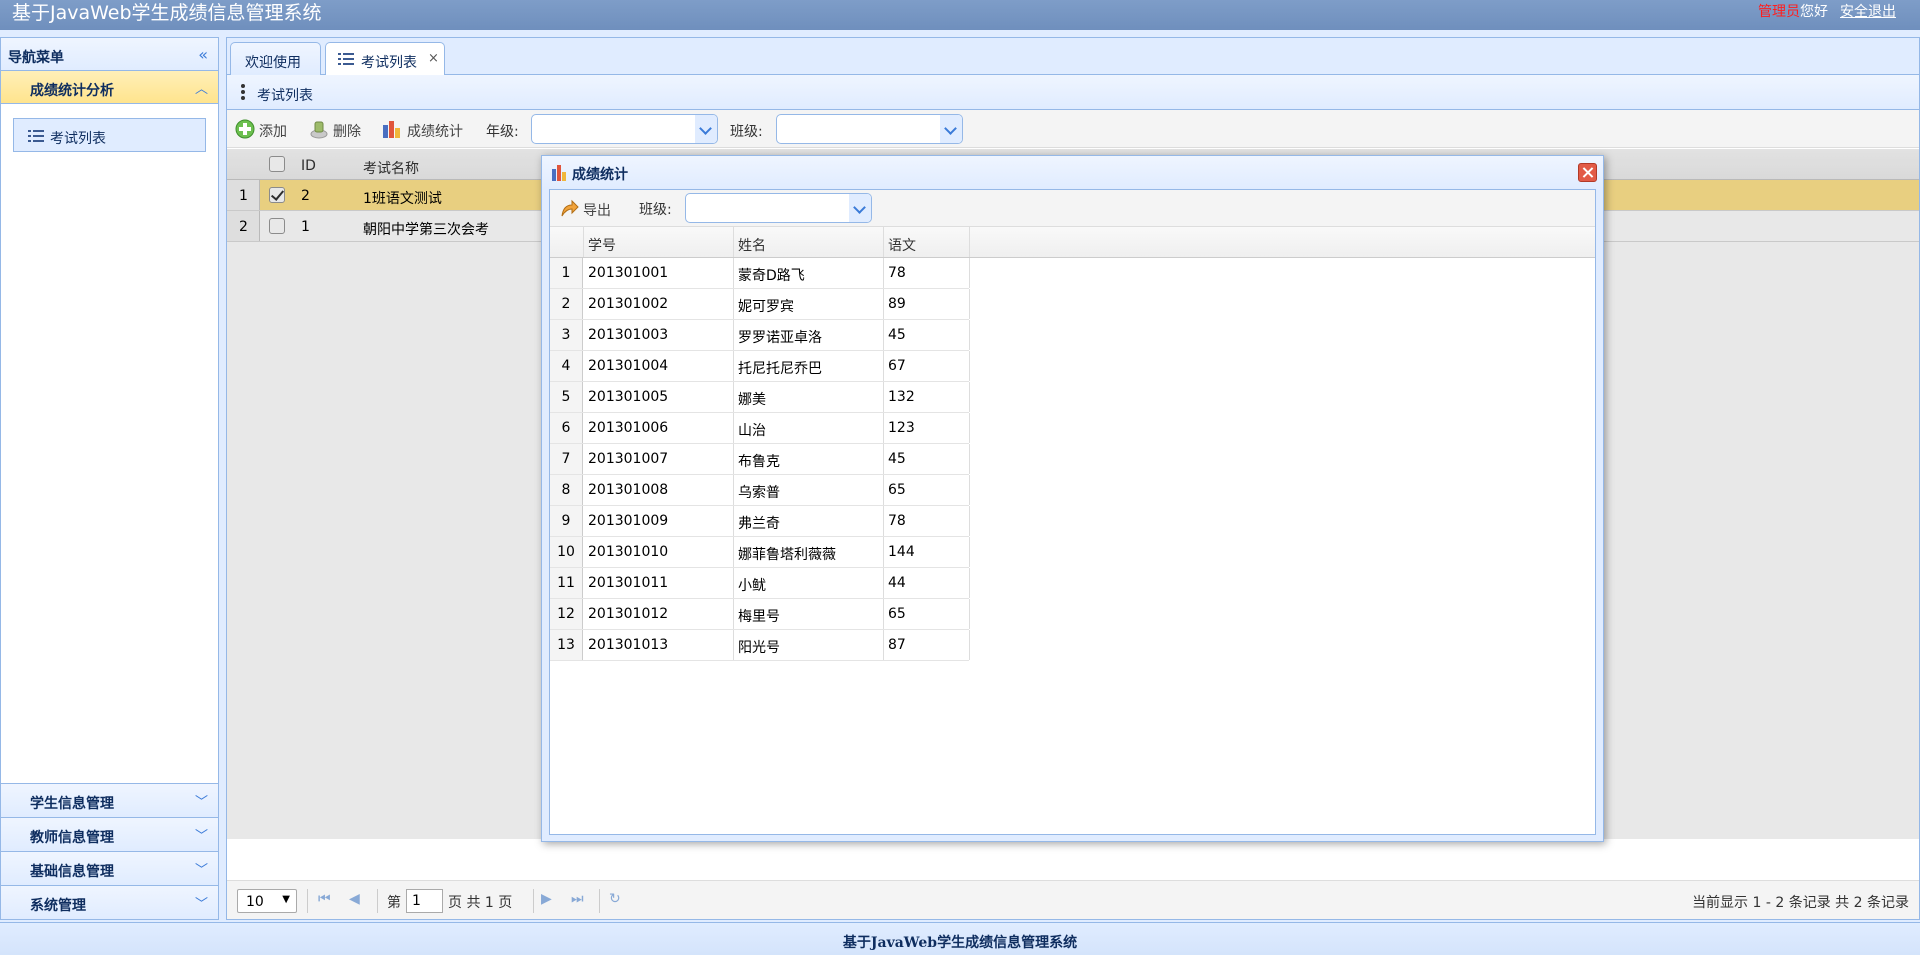 The width and height of the screenshot is (1920, 955). What do you see at coordinates (897, 304) in the screenshot?
I see `cell-chinese-score: 89` at bounding box center [897, 304].